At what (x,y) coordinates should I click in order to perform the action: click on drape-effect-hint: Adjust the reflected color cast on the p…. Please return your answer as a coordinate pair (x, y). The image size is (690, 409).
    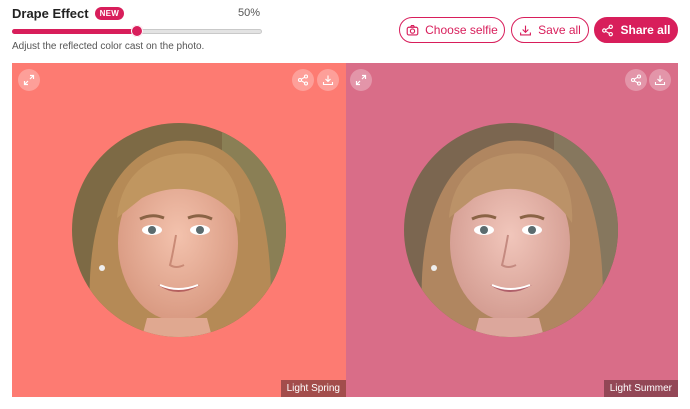
    Looking at the image, I should click on (108, 46).